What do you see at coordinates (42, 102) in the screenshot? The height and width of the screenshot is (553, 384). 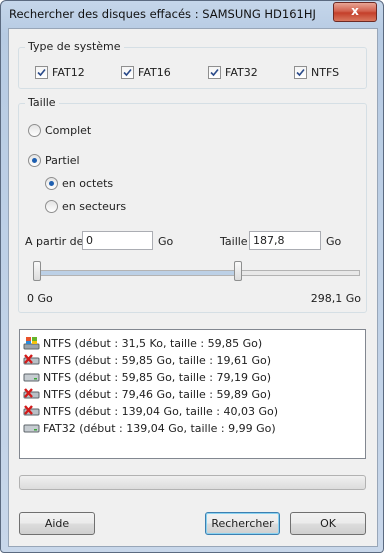 I see `size-group-label: Taille` at bounding box center [42, 102].